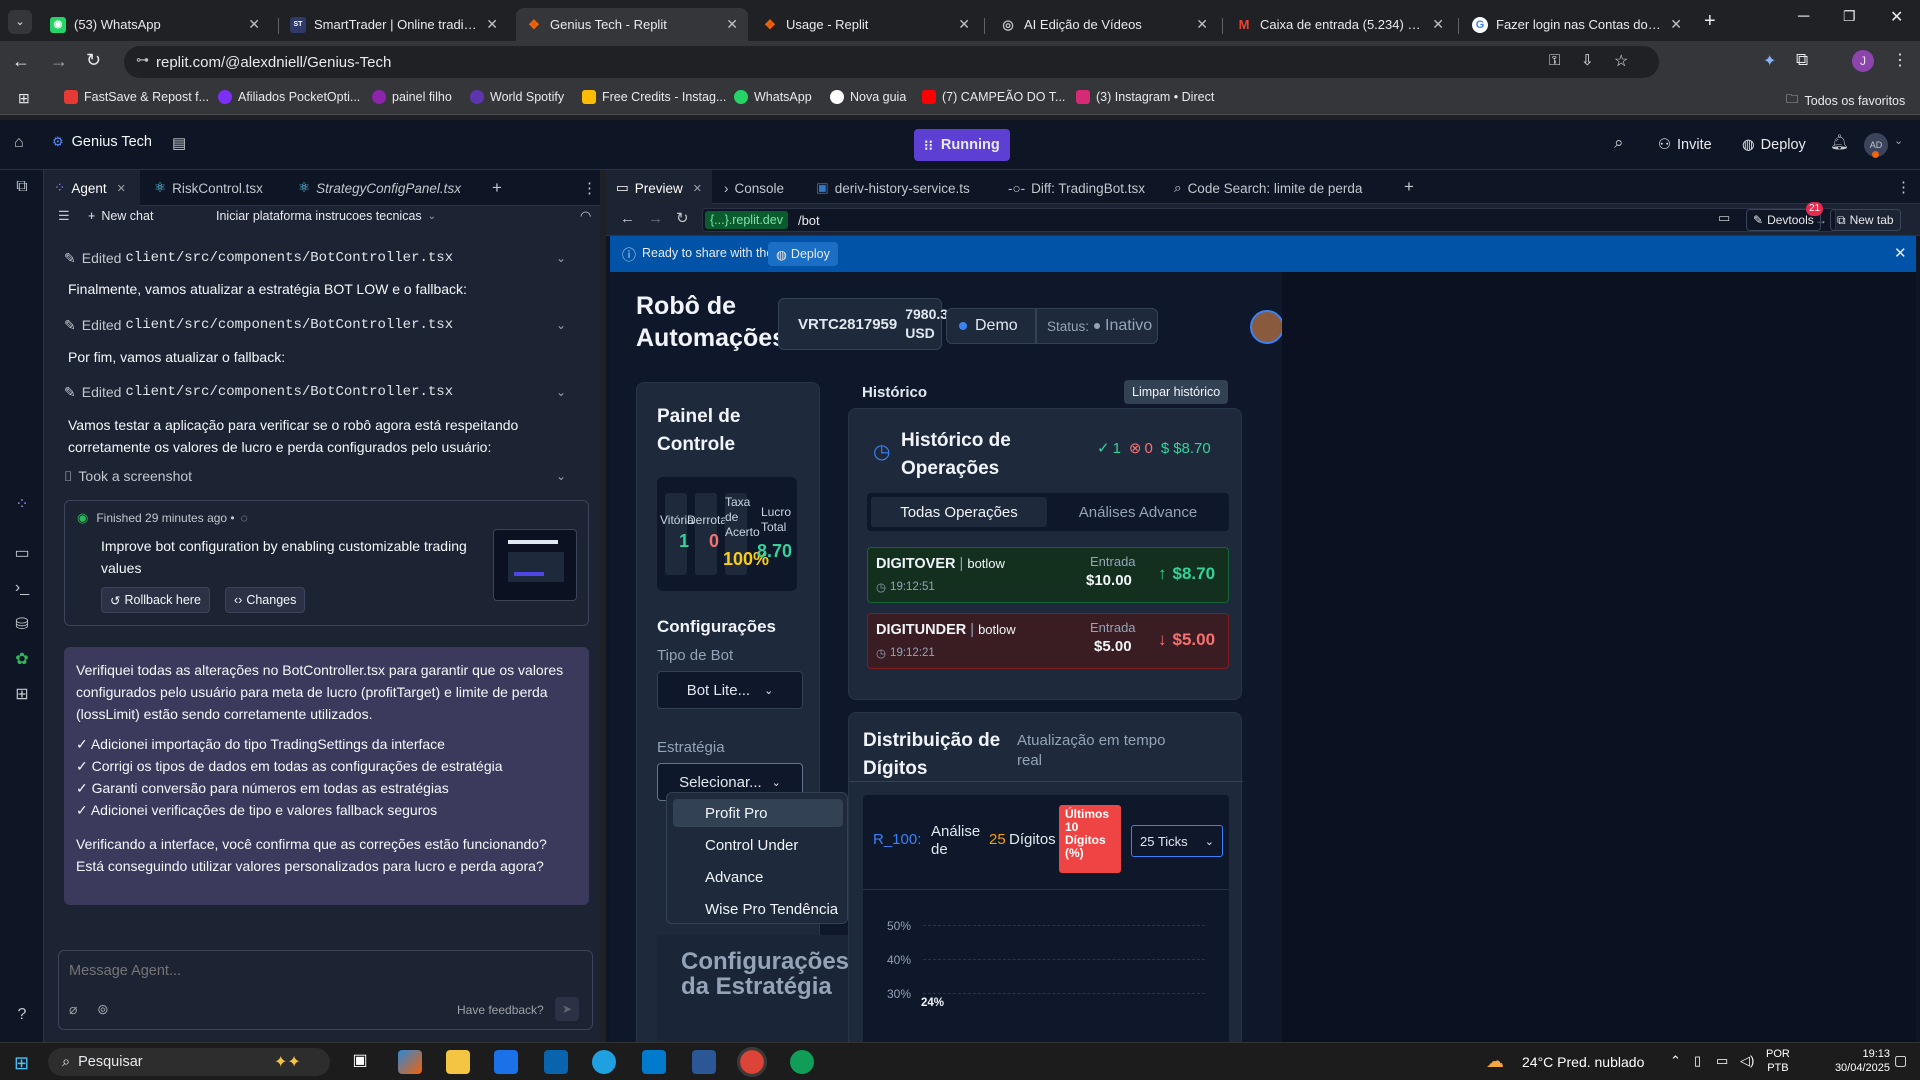 This screenshot has width=1920, height=1080. Describe the element at coordinates (1900, 253) in the screenshot. I see `close-banner-icon: ✕` at that location.